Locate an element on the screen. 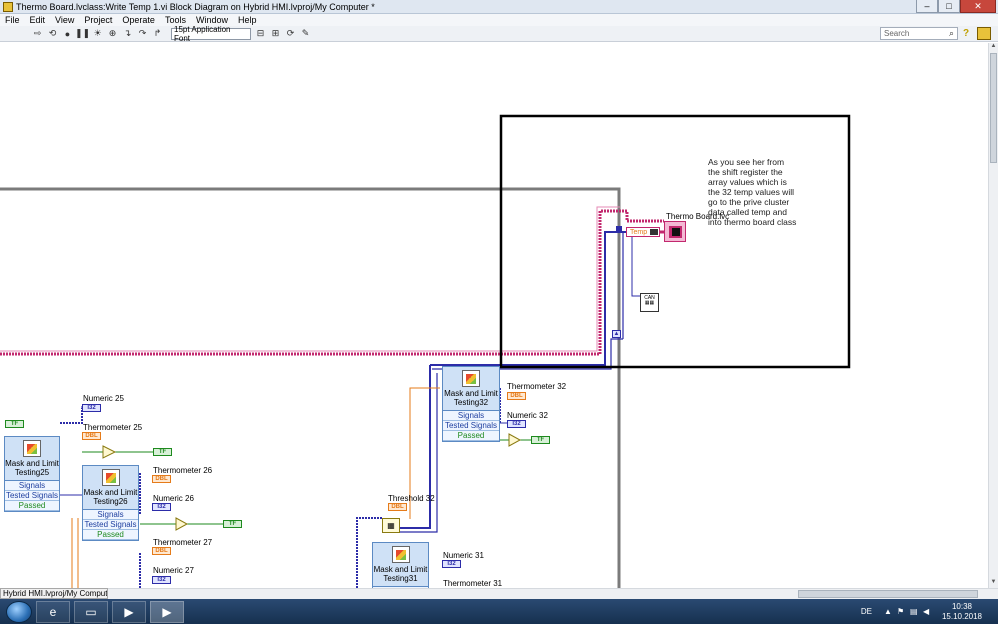 This screenshot has width=998, height=624. run-continuously-icon: ⟲ is located at coordinates (52, 33).